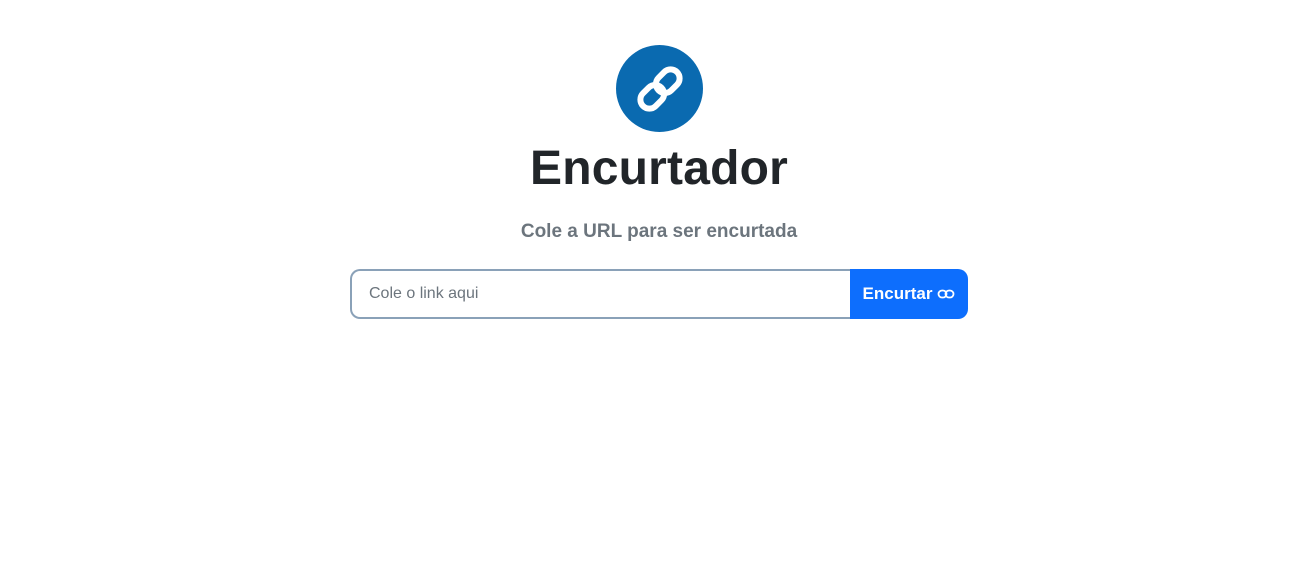 This screenshot has width=1312, height=585. I want to click on chain-link-glyph, so click(659, 88).